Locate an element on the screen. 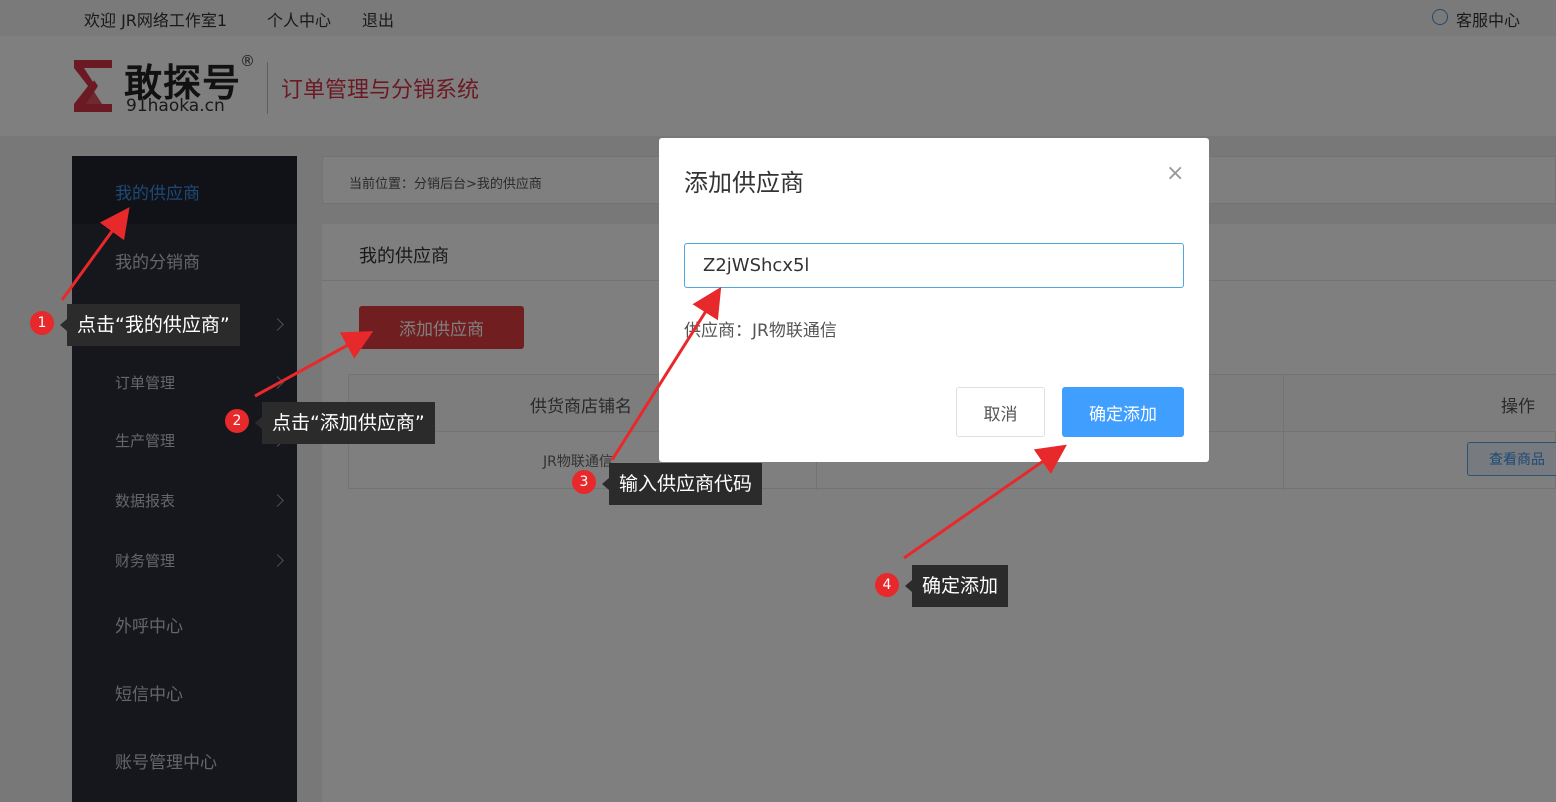 The width and height of the screenshot is (1556, 802). step-badge: 3 is located at coordinates (584, 482).